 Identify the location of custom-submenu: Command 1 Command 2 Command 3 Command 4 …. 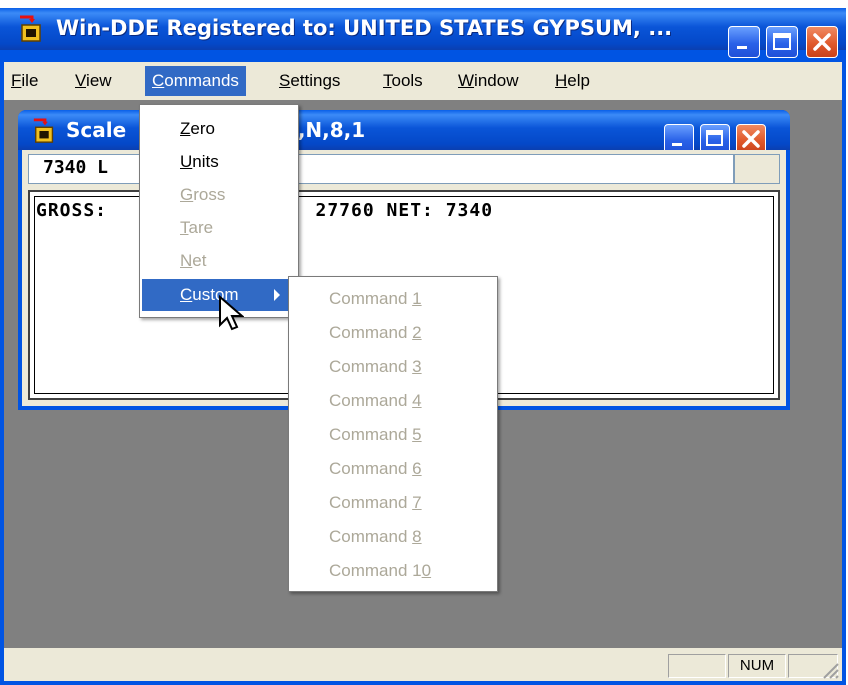
(393, 434).